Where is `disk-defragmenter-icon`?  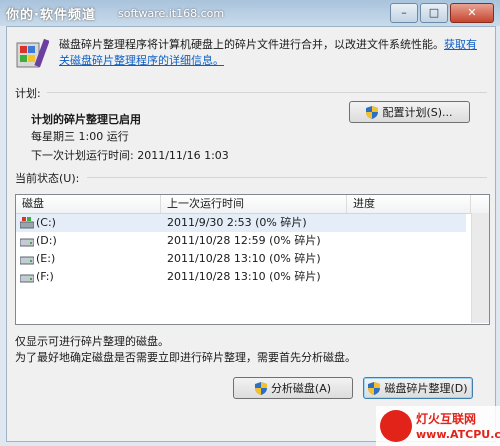
disk-defragmenter-icon is located at coordinates (32, 53).